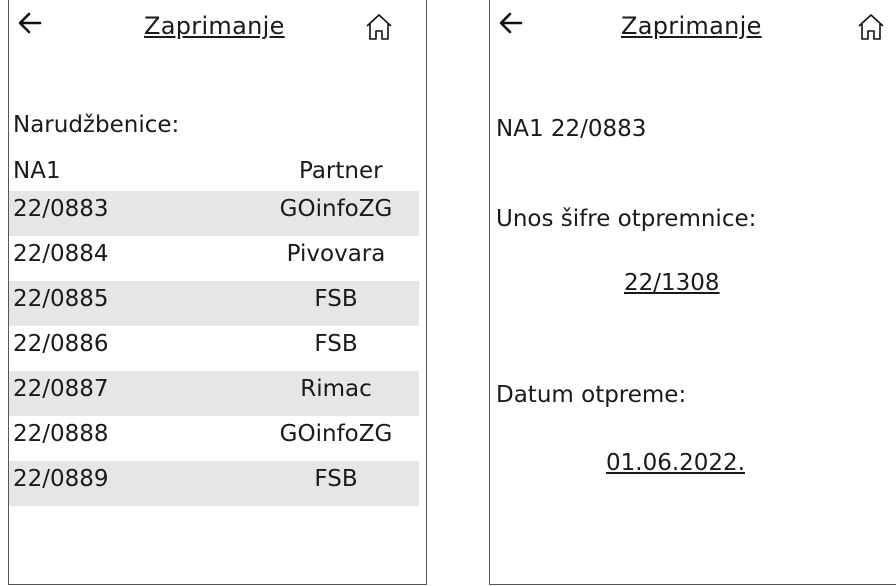 The width and height of the screenshot is (896, 586). What do you see at coordinates (37, 171) in the screenshot?
I see `column-header-na1: NA1` at bounding box center [37, 171].